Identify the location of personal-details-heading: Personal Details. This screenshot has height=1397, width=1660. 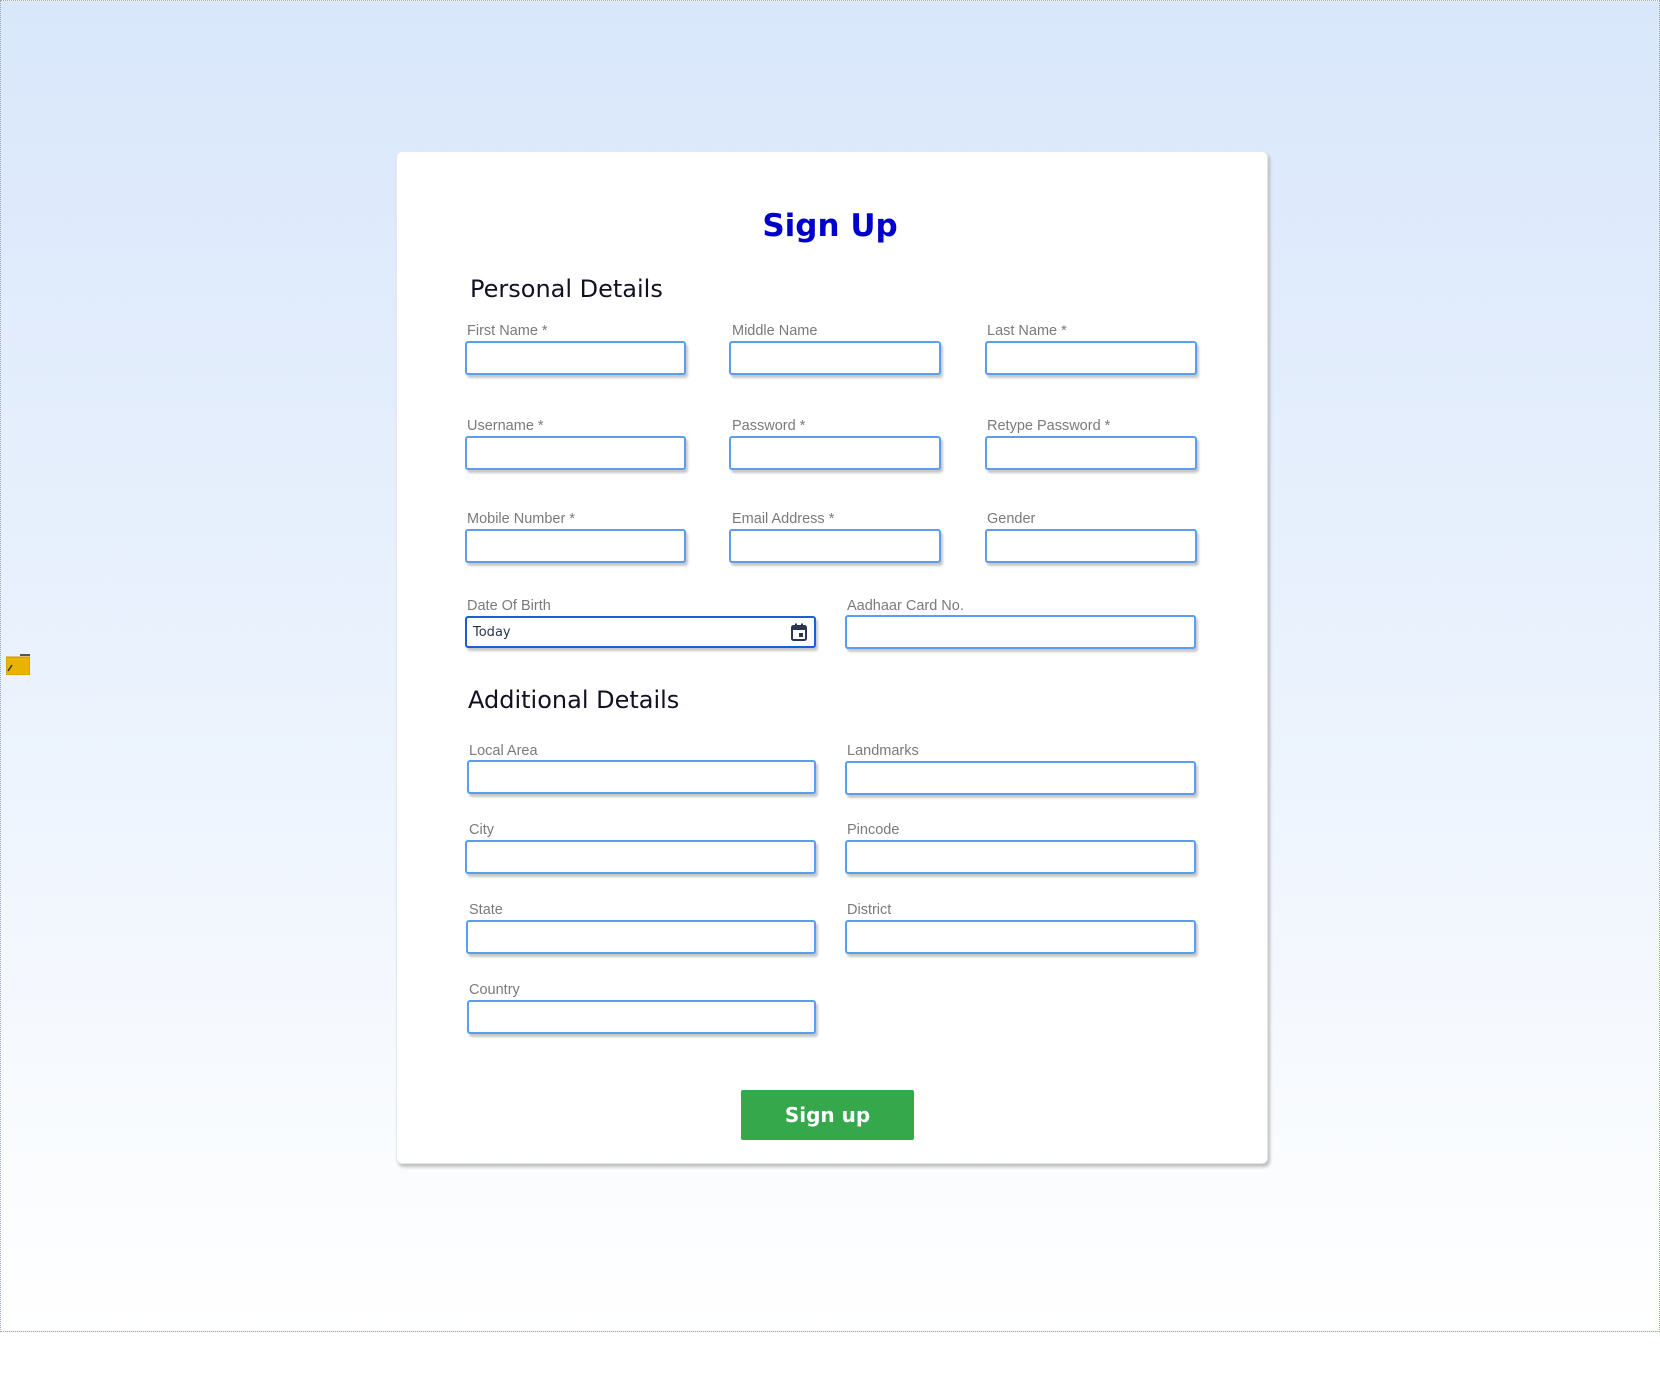
(566, 289).